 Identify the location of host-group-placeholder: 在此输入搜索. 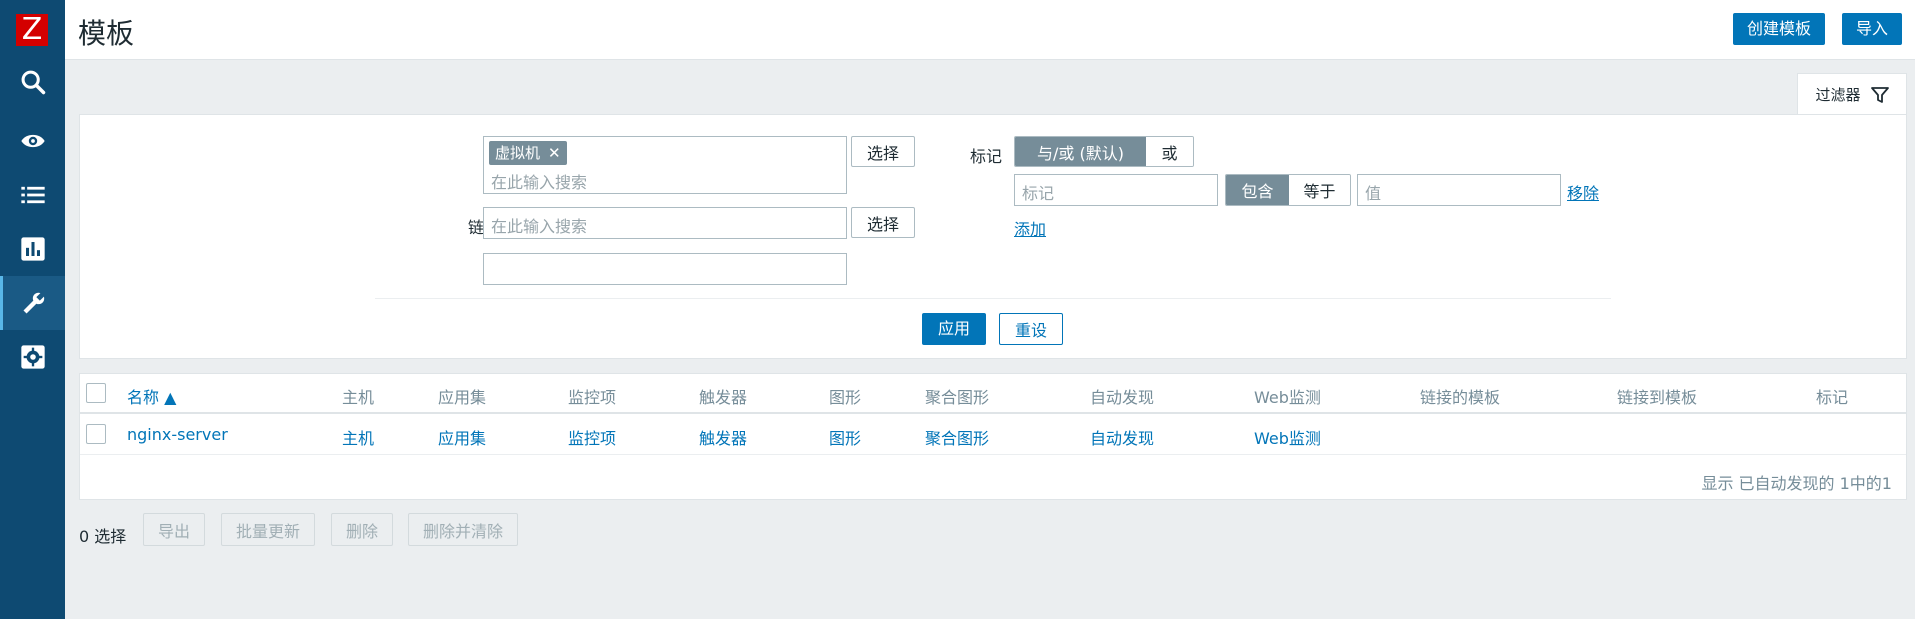
(539, 182).